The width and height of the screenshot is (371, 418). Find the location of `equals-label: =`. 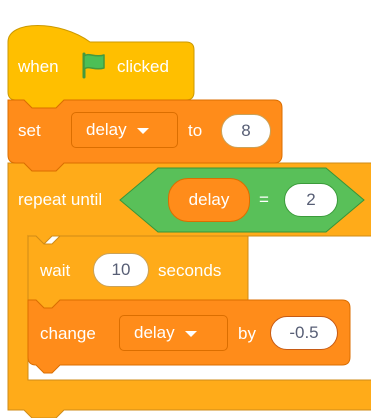

equals-label: = is located at coordinates (264, 199).